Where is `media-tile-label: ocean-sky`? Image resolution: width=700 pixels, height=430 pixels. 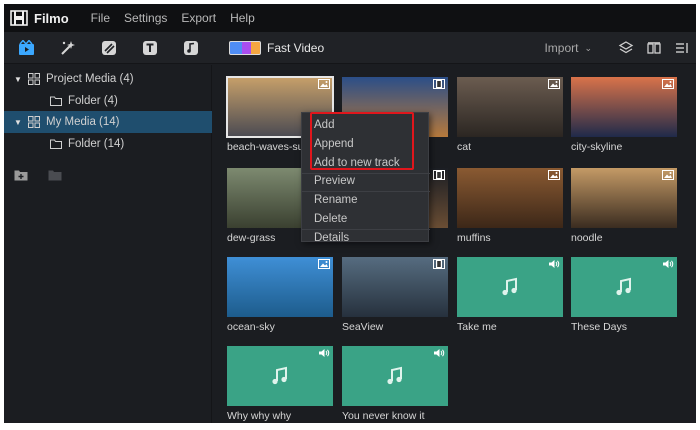 media-tile-label: ocean-sky is located at coordinates (251, 327).